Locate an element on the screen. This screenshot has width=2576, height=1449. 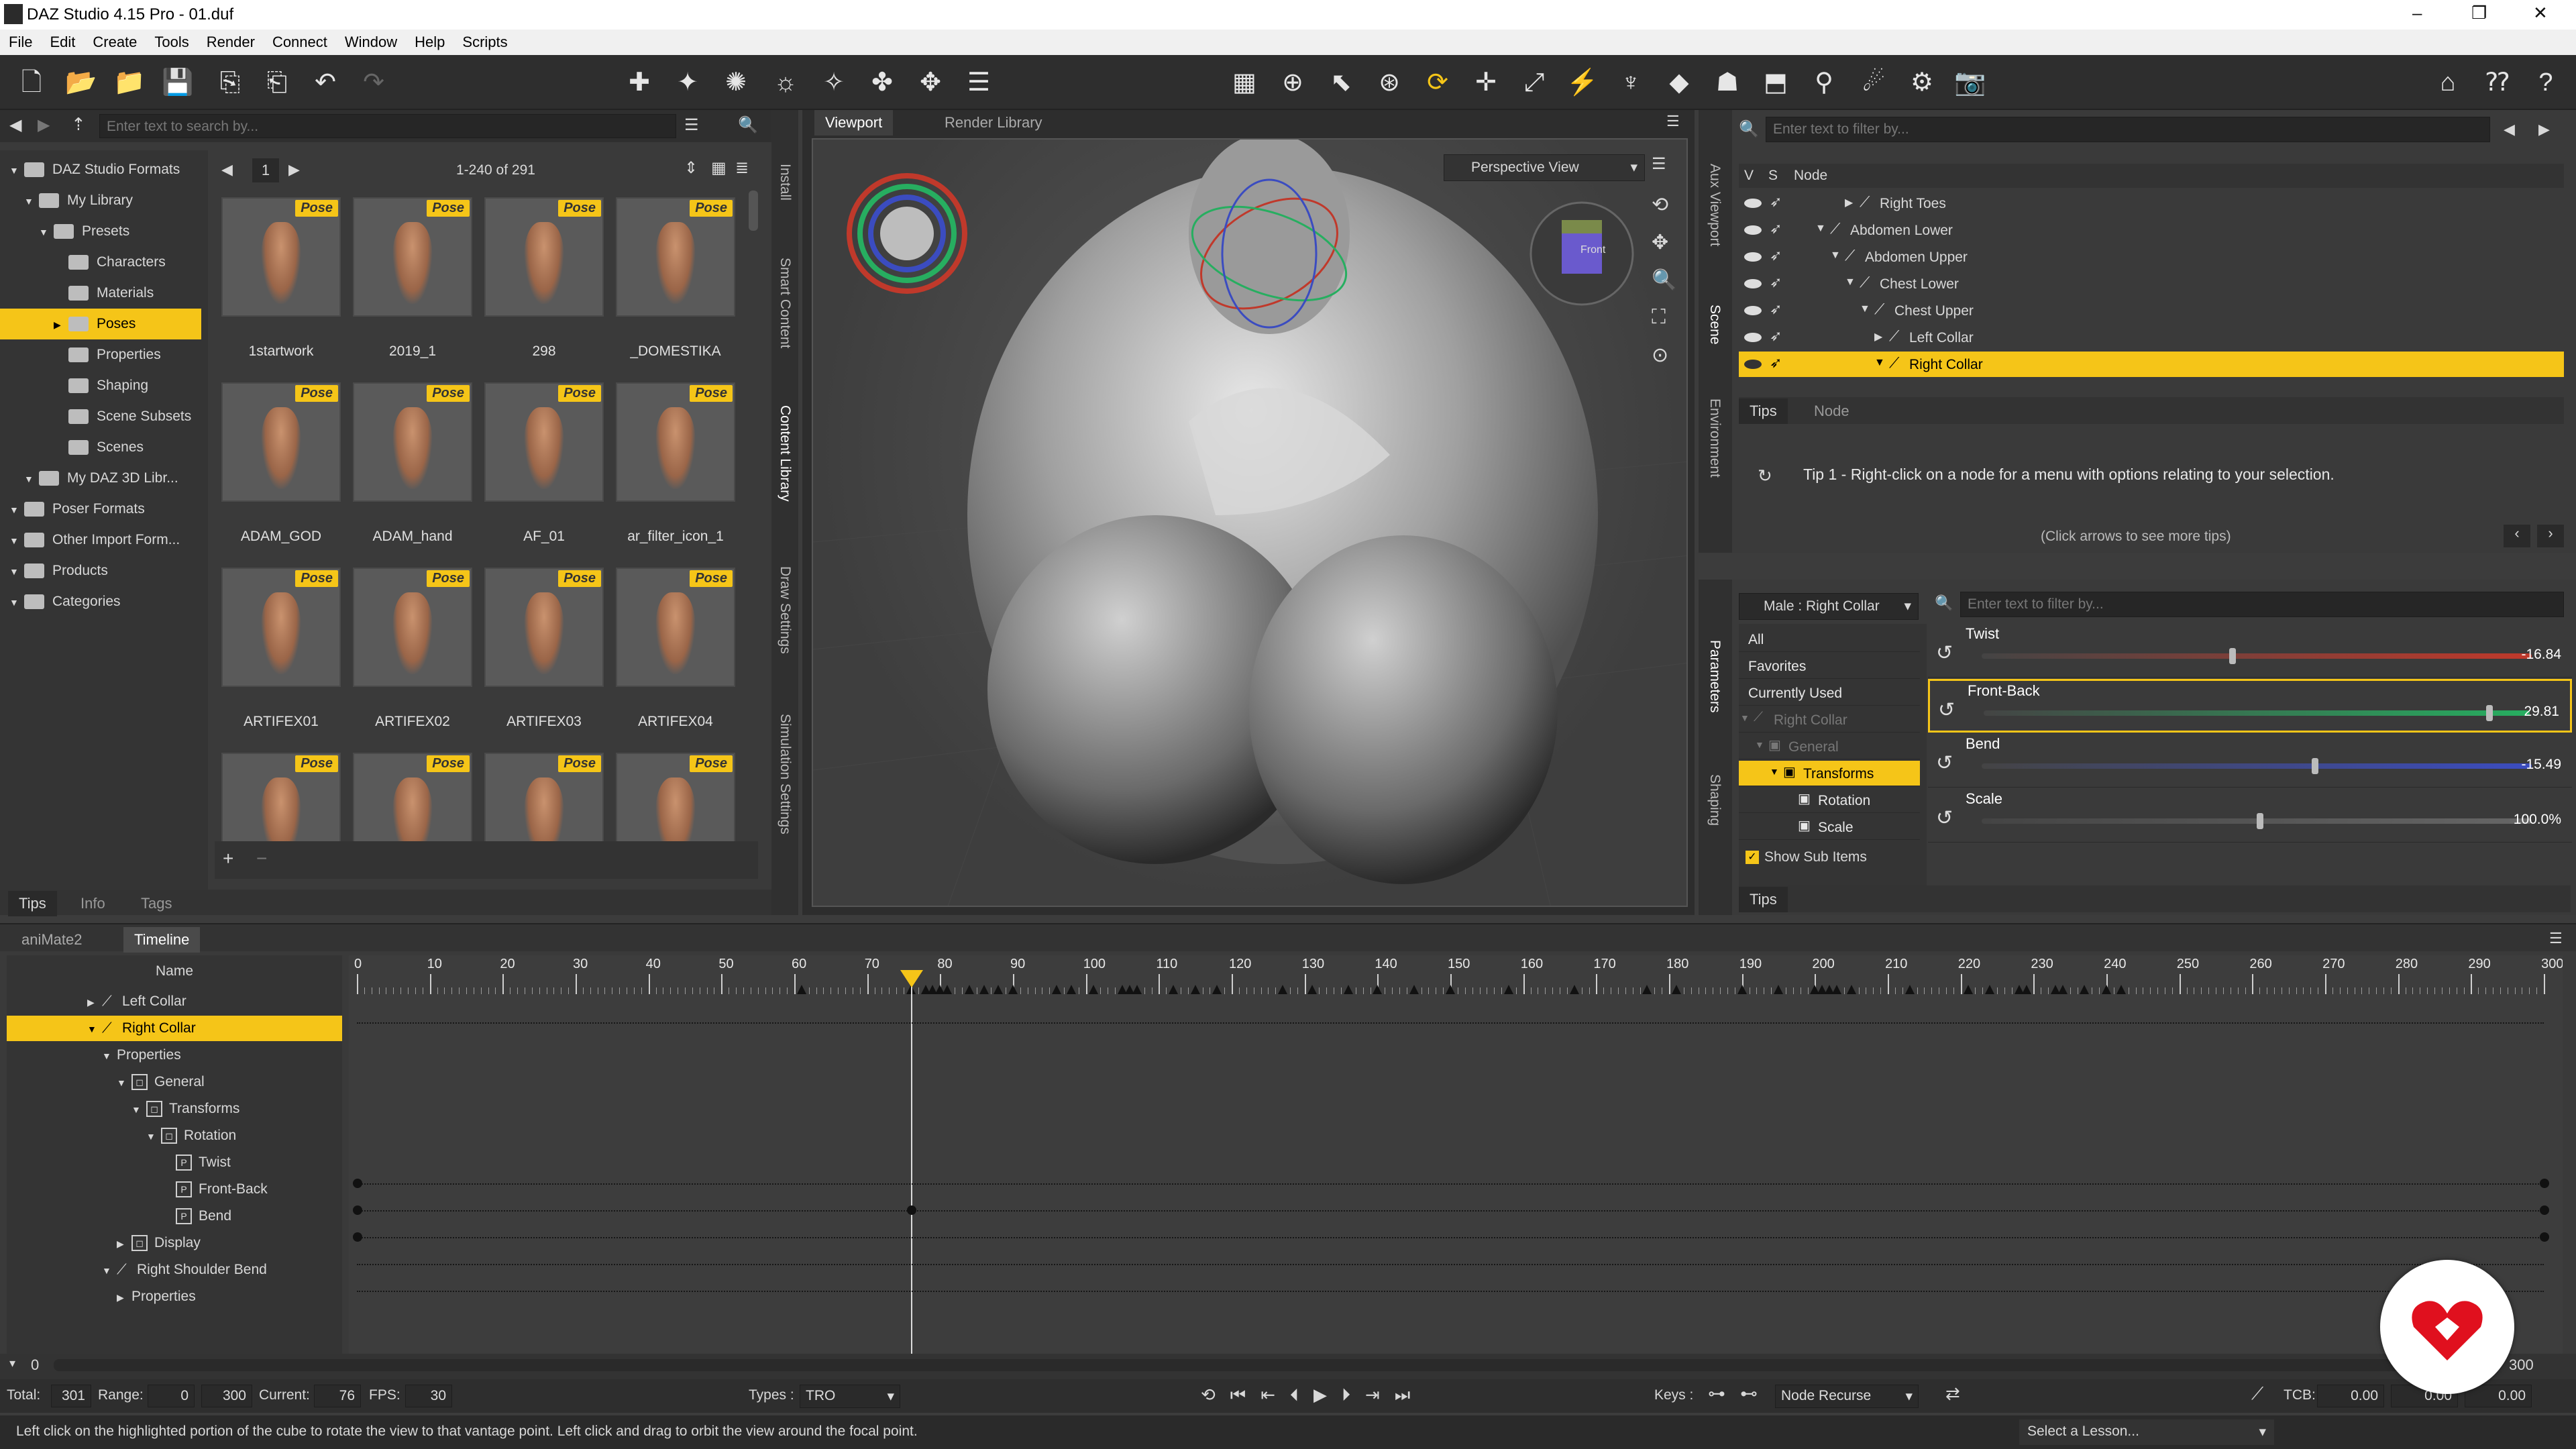
align-icon: ☰ is located at coordinates (979, 82).